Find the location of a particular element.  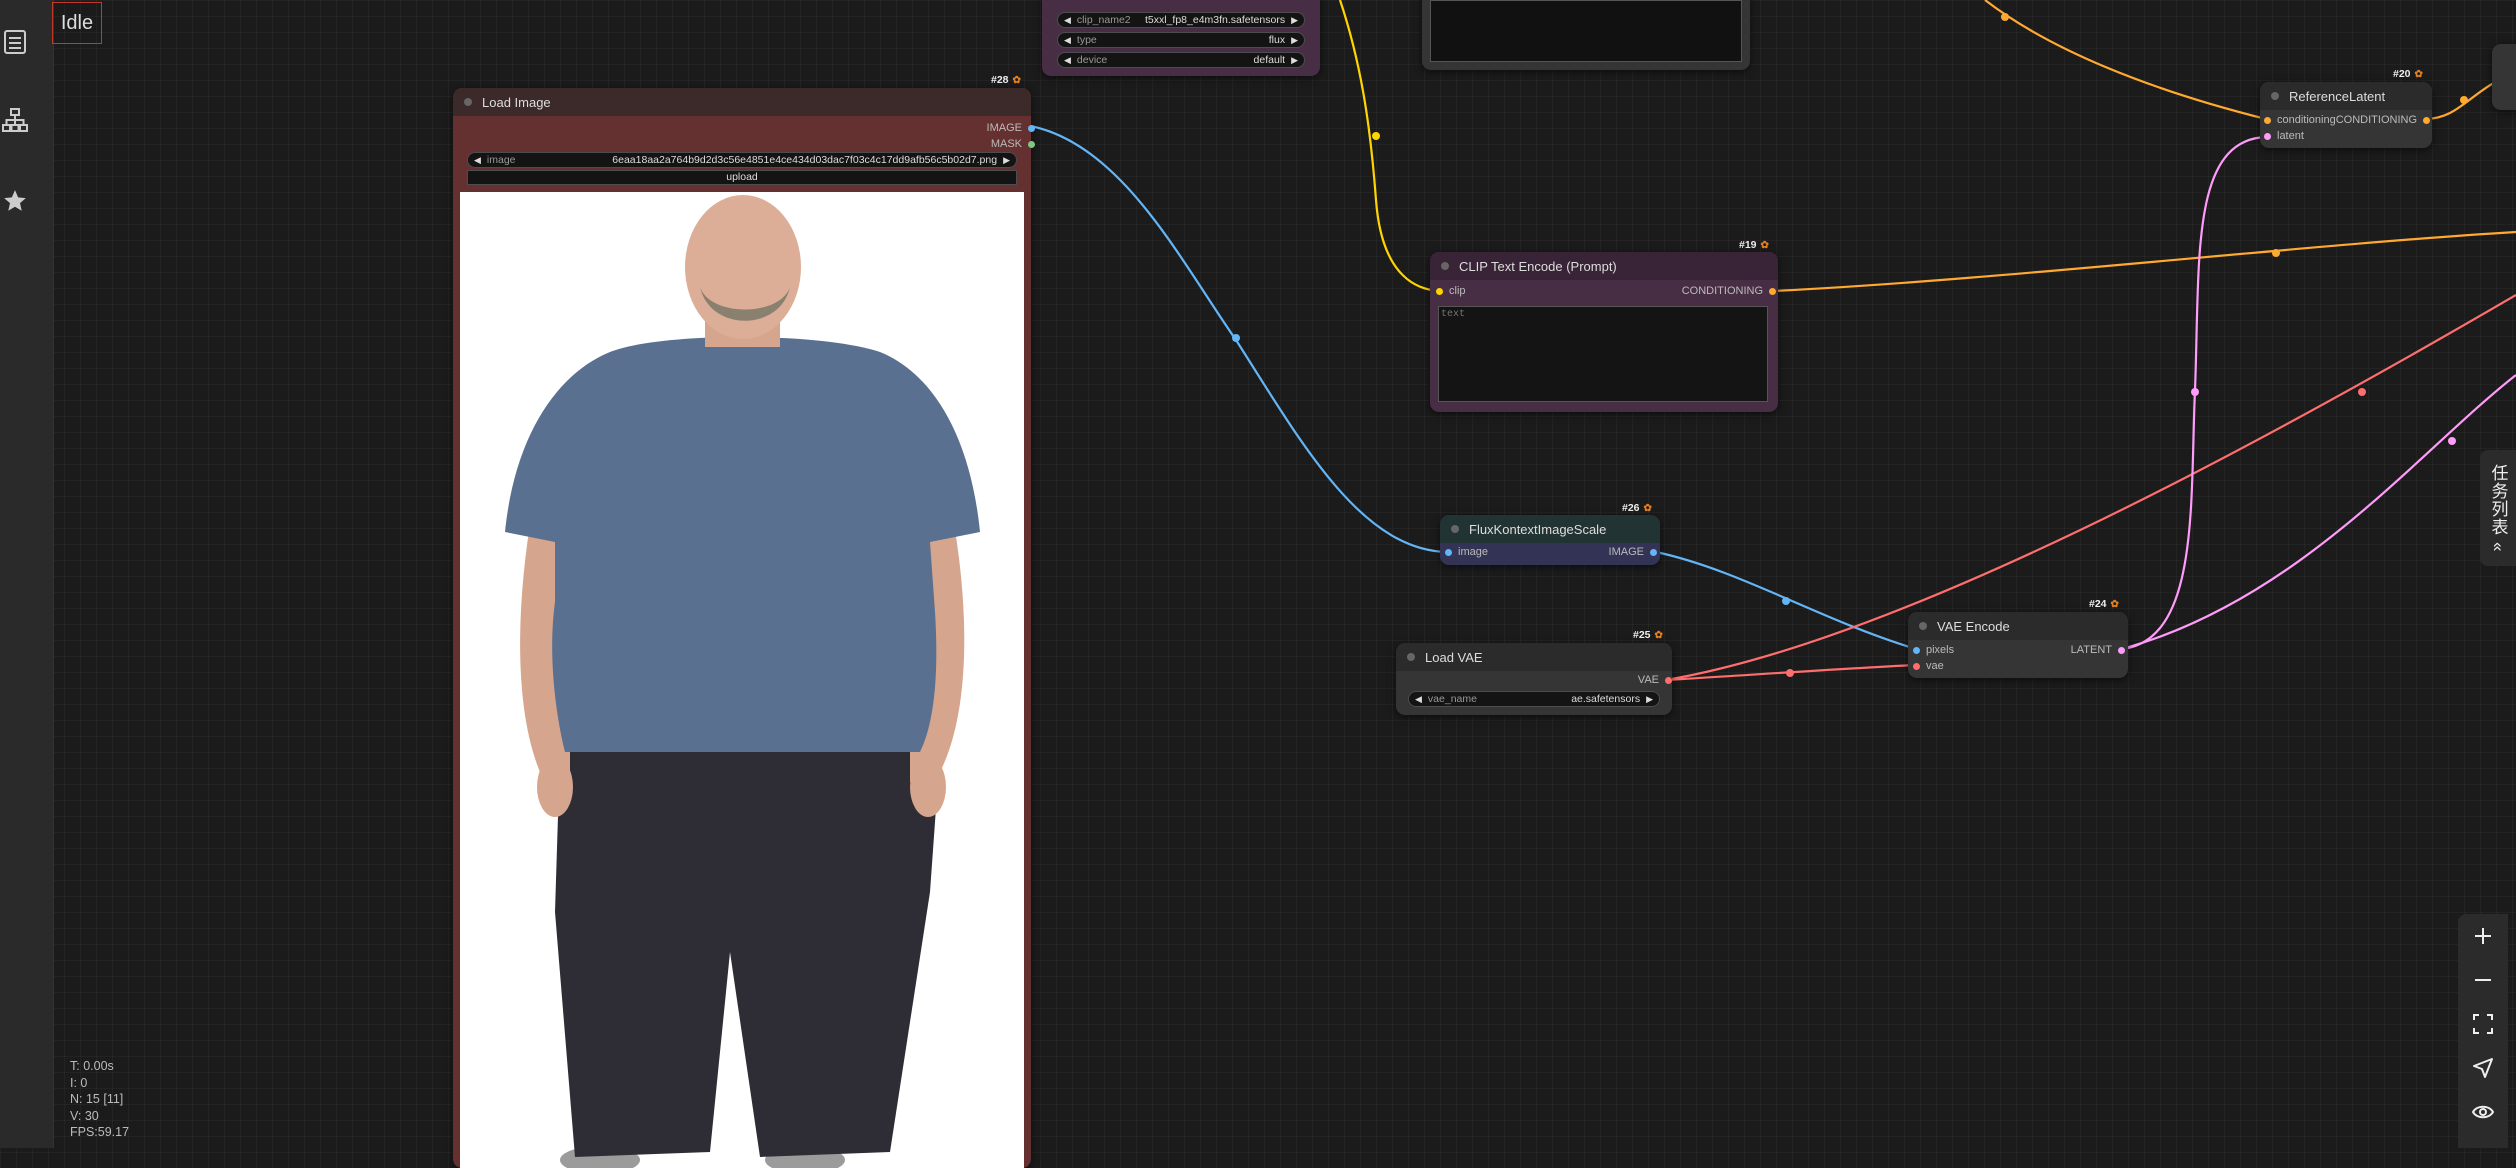

canvas-toolbar is located at coordinates (2483, 1031).